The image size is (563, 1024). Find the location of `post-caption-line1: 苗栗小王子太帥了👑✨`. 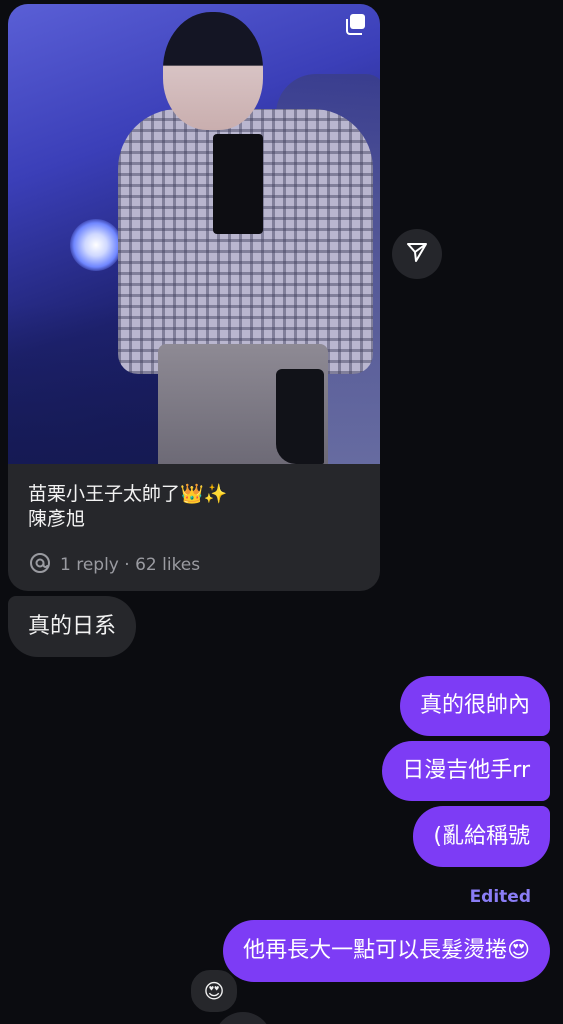

post-caption-line1: 苗栗小王子太帥了👑✨ is located at coordinates (128, 494).